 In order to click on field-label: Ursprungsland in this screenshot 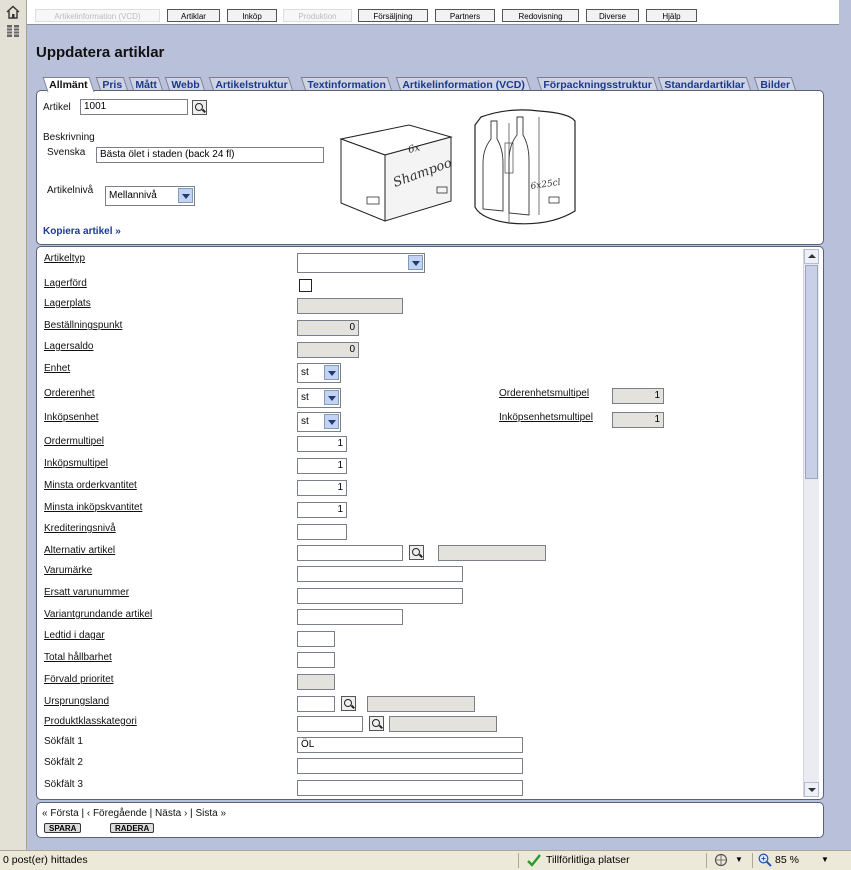, I will do `click(77, 701)`.